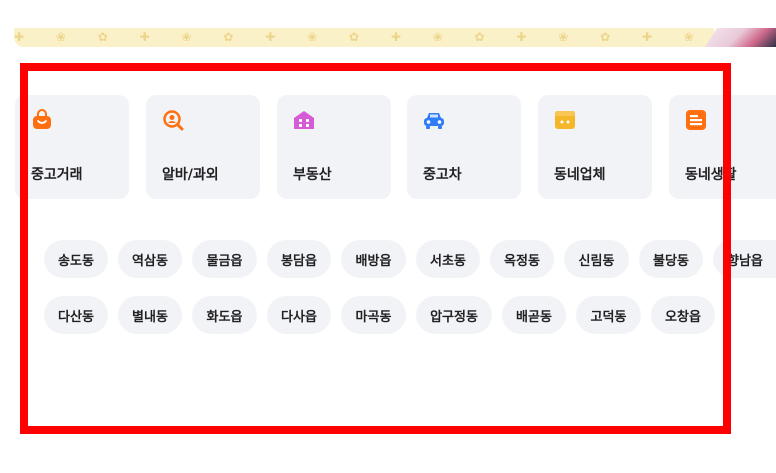 This screenshot has height=473, width=776. I want to click on neighborhood-chip: 서초동, so click(448, 259).